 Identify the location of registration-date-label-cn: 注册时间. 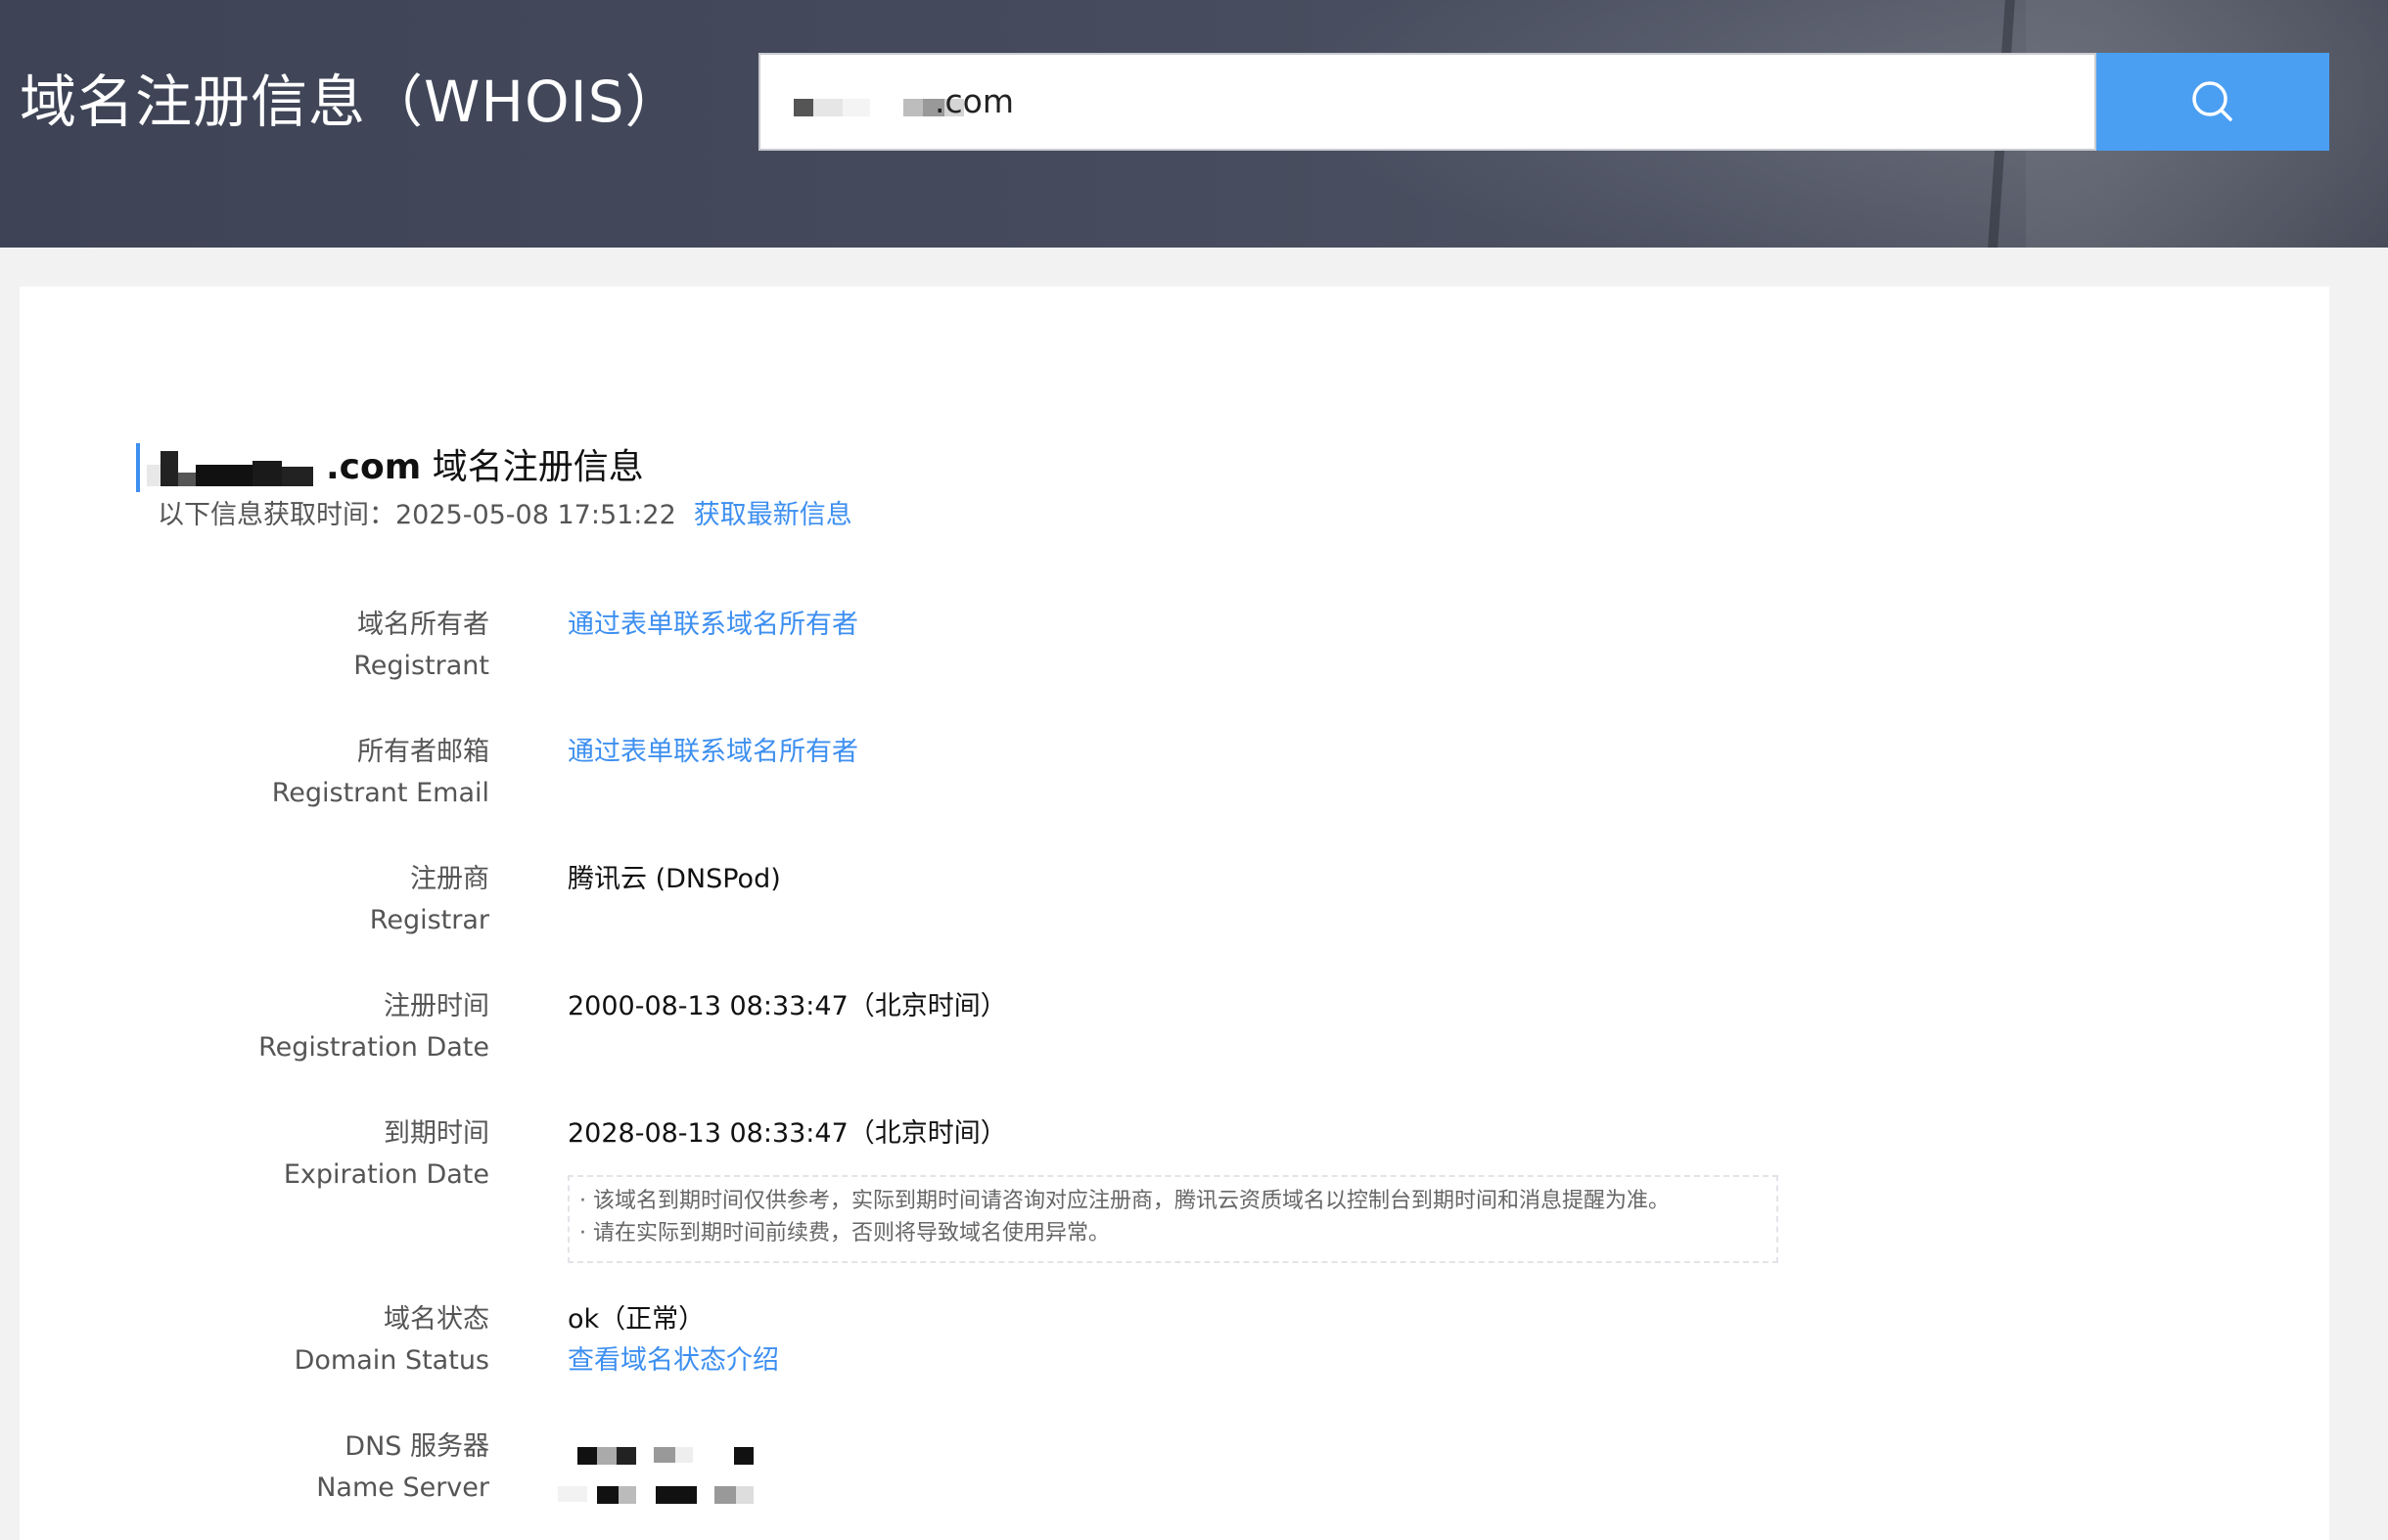
(436, 1006).